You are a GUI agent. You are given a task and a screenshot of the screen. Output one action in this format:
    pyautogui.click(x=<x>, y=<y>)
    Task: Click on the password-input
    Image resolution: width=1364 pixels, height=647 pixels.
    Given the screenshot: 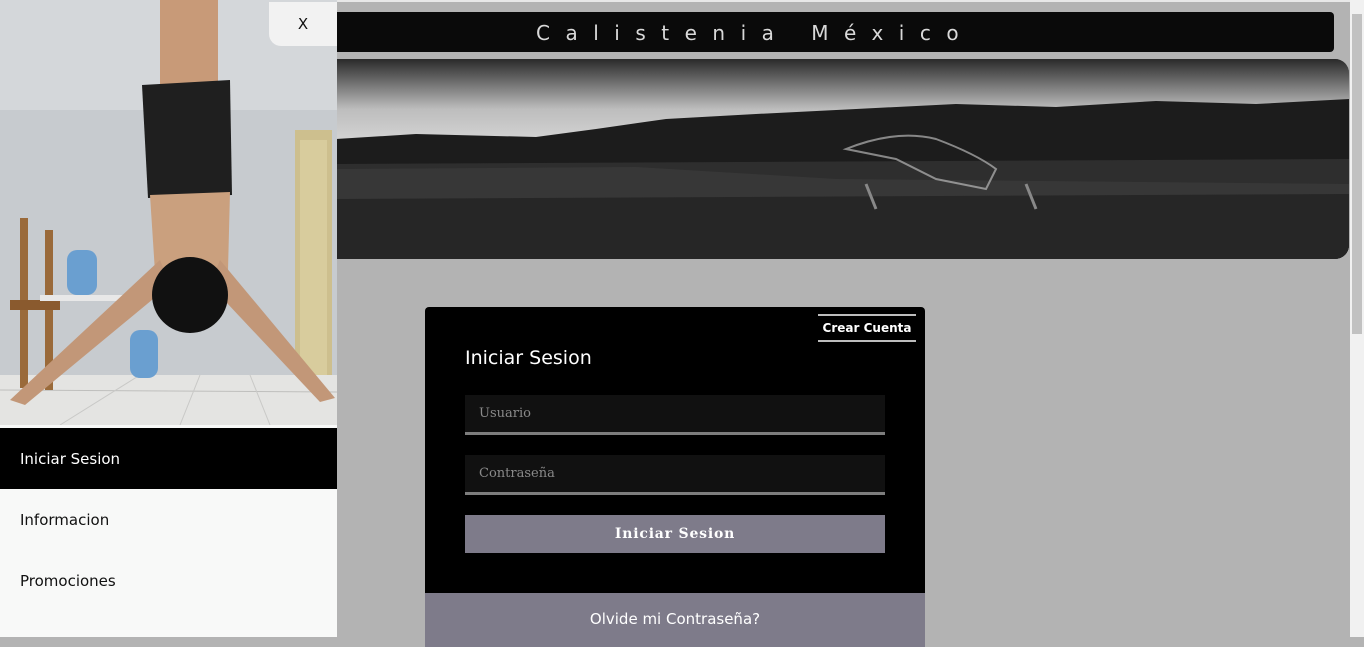 What is the action you would take?
    pyautogui.click(x=675, y=475)
    